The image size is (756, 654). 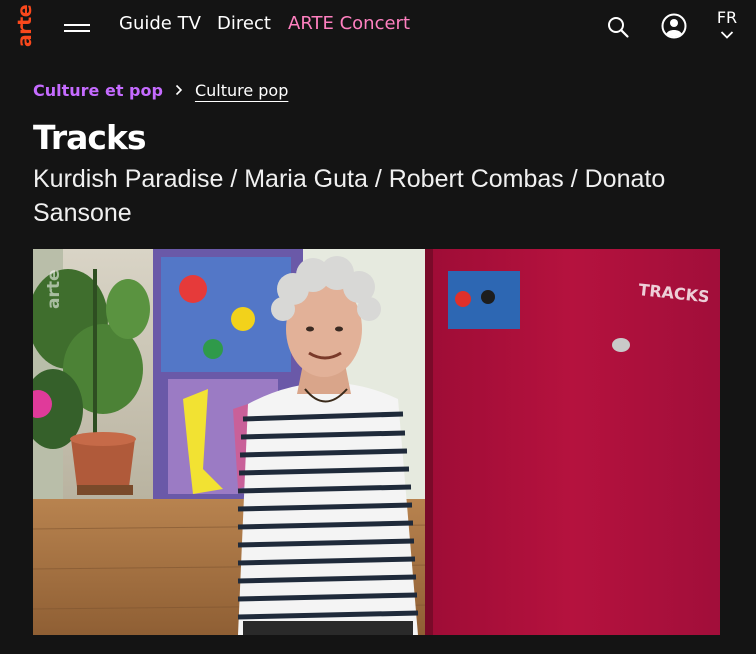 I want to click on language-selector: FR, so click(x=727, y=27).